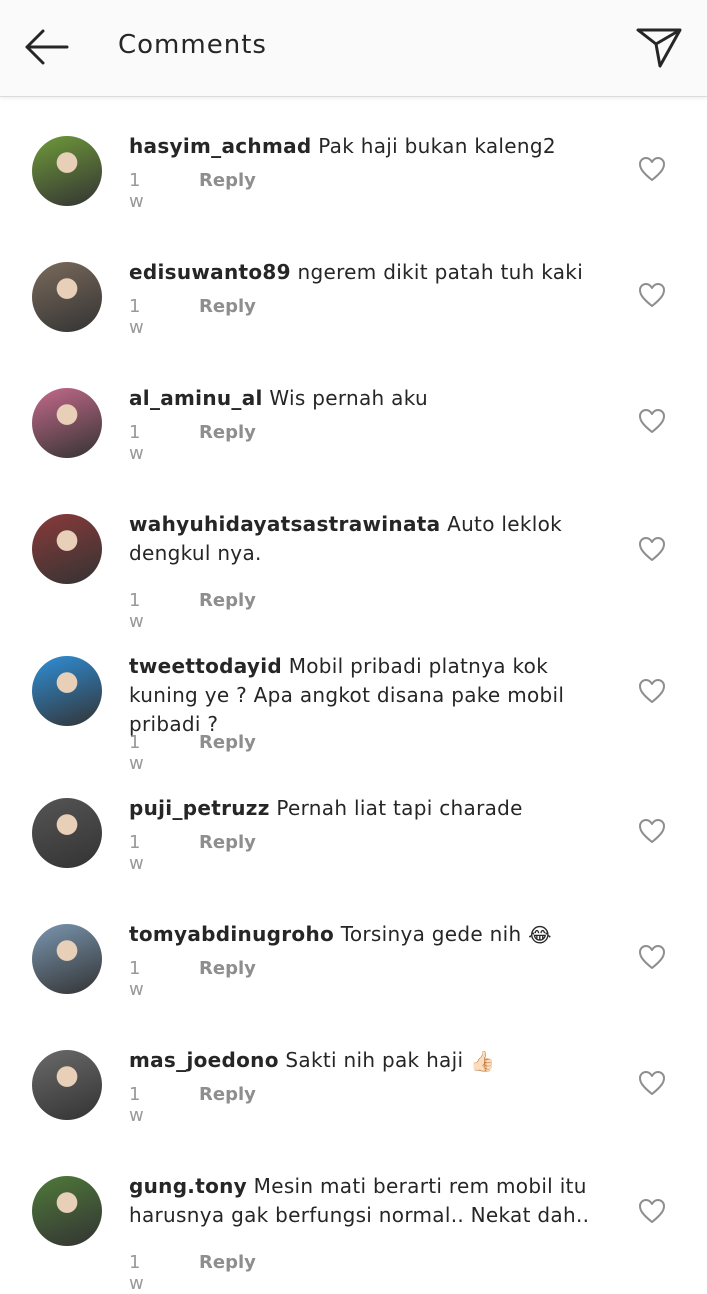 Image resolution: width=707 pixels, height=1294 pixels. I want to click on share-button, so click(659, 47).